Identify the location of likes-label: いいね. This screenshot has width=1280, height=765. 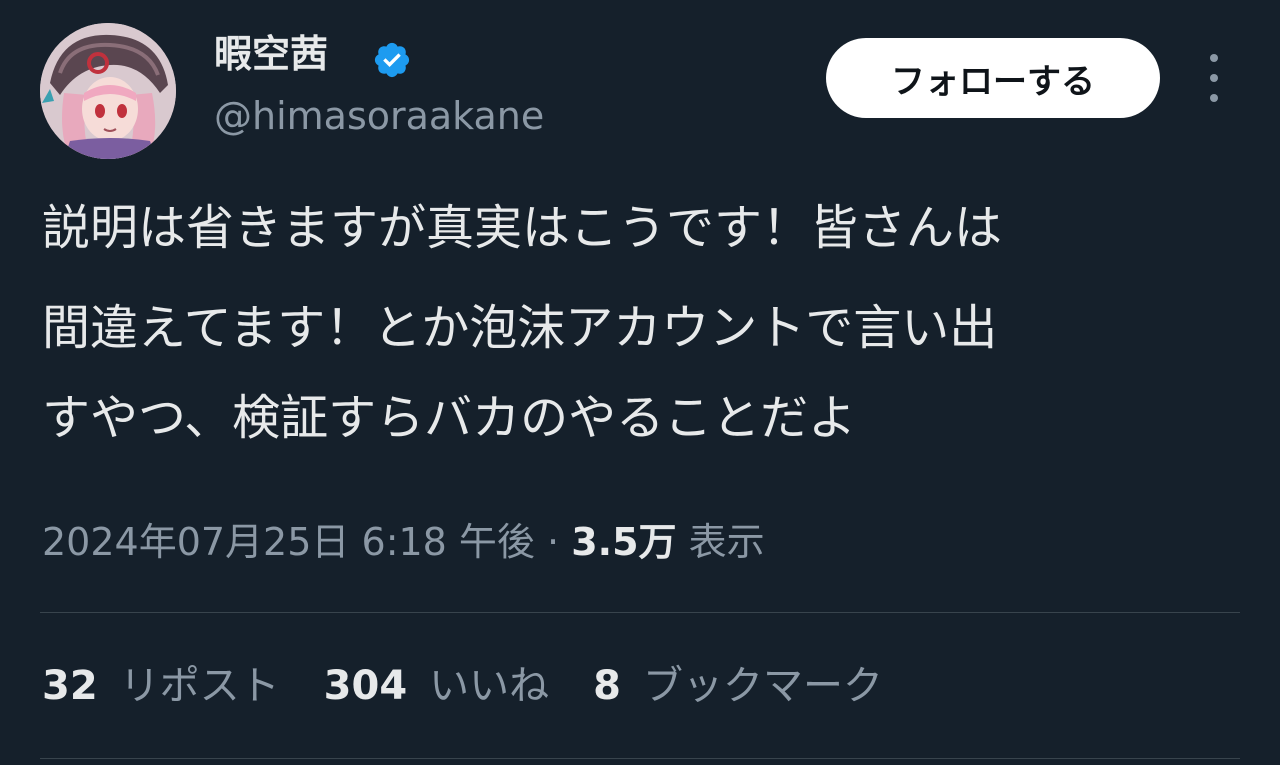
(489, 686).